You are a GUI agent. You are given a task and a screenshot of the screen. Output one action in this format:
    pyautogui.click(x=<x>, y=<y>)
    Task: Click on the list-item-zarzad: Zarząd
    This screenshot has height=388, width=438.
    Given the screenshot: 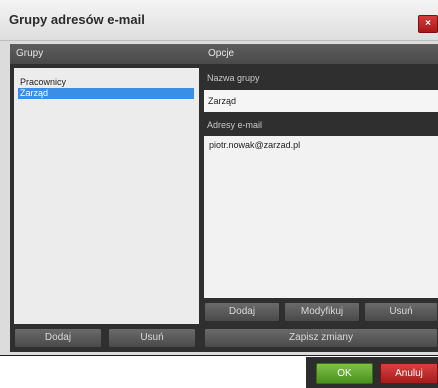 What is the action you would take?
    pyautogui.click(x=106, y=93)
    